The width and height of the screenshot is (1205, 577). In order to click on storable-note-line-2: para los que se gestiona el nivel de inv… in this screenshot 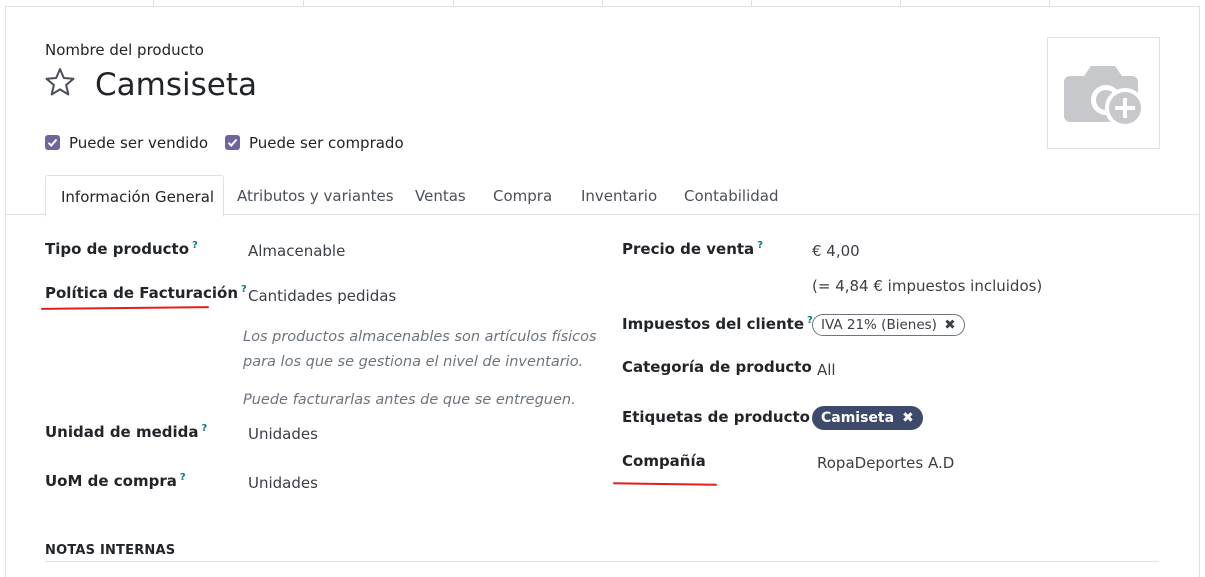, I will do `click(413, 362)`.